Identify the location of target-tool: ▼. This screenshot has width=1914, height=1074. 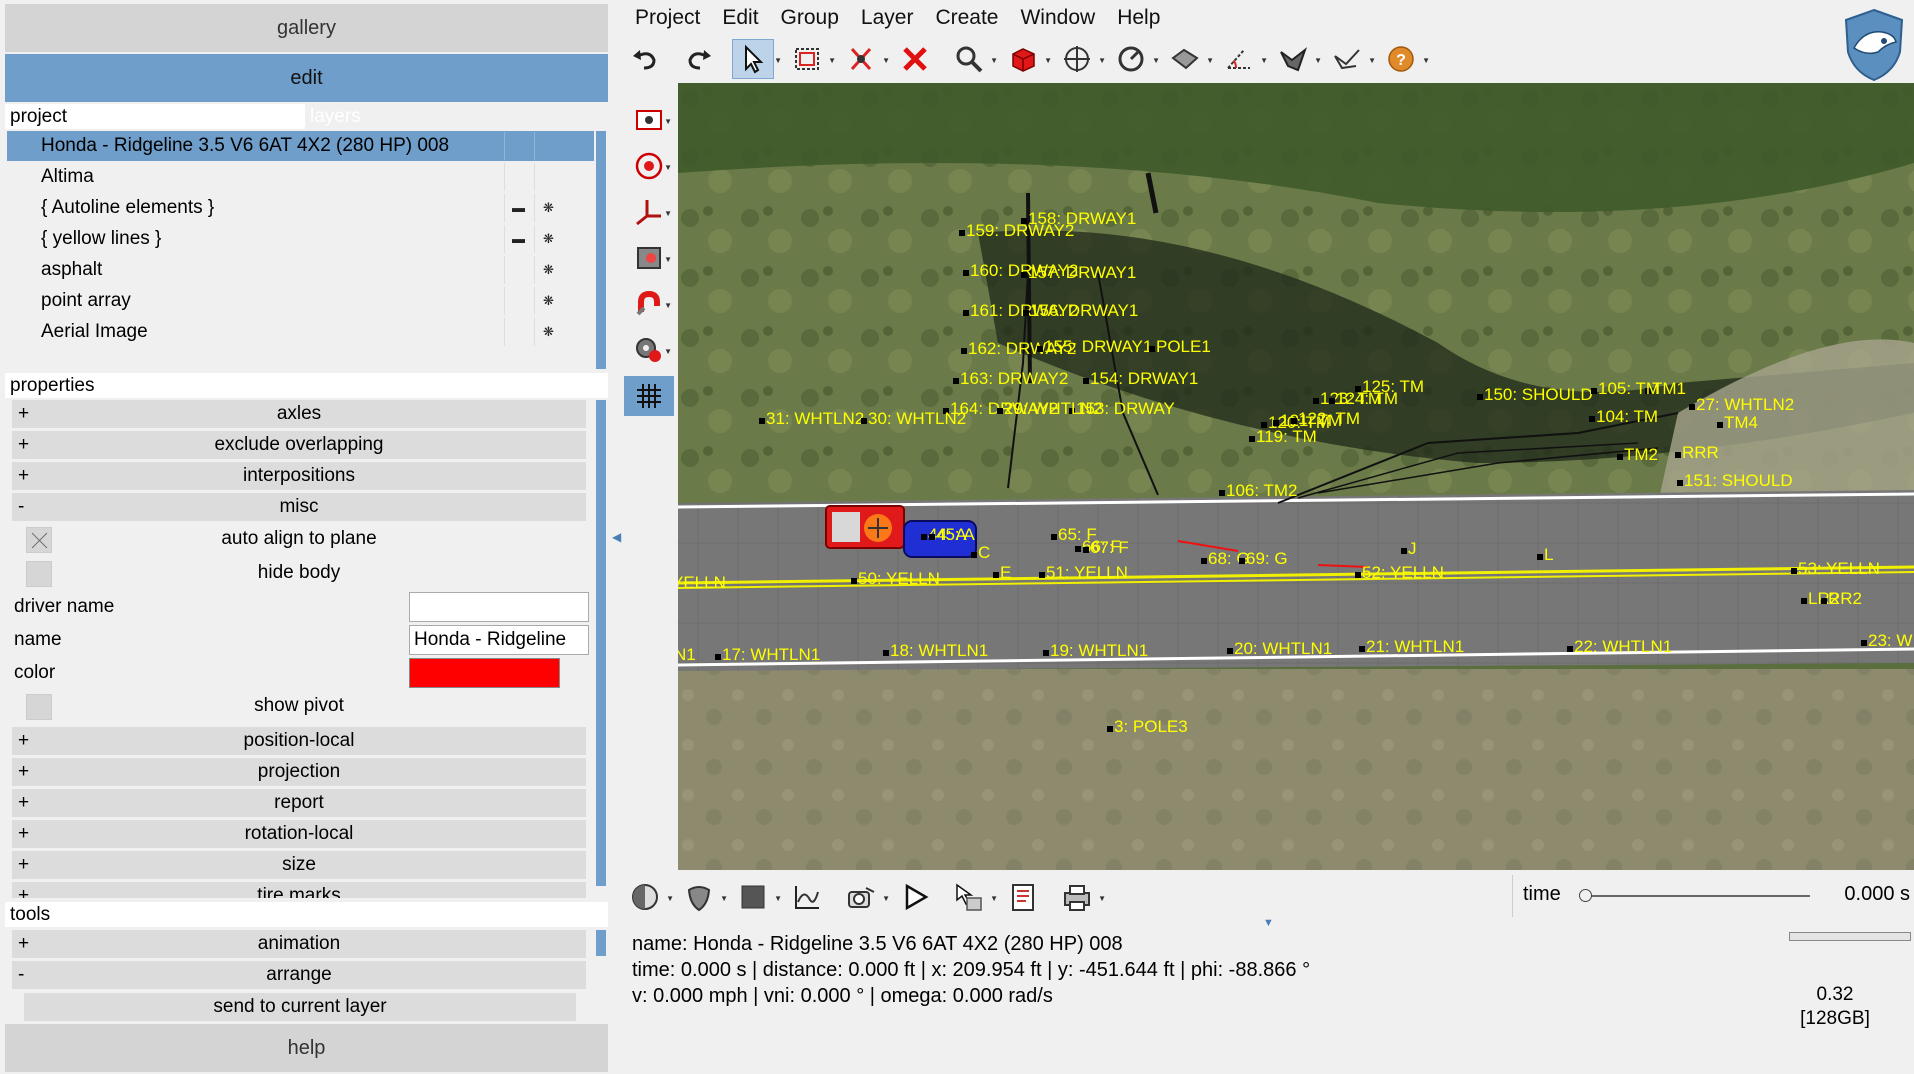
(649, 166).